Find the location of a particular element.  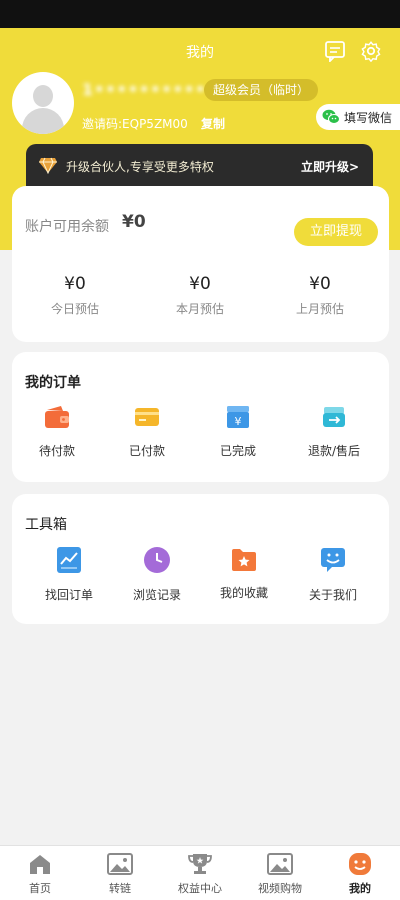

upgrade-now-link: 立即升级> is located at coordinates (330, 166).